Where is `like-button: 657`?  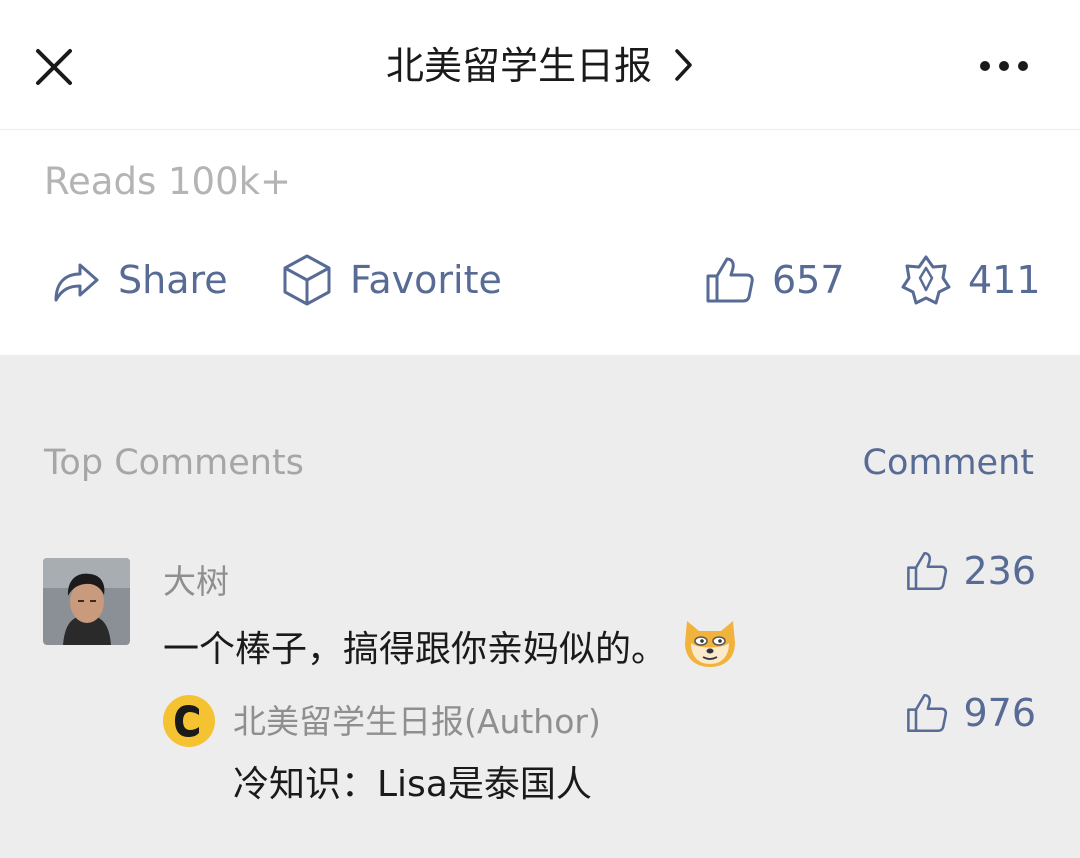
like-button: 657 is located at coordinates (774, 280).